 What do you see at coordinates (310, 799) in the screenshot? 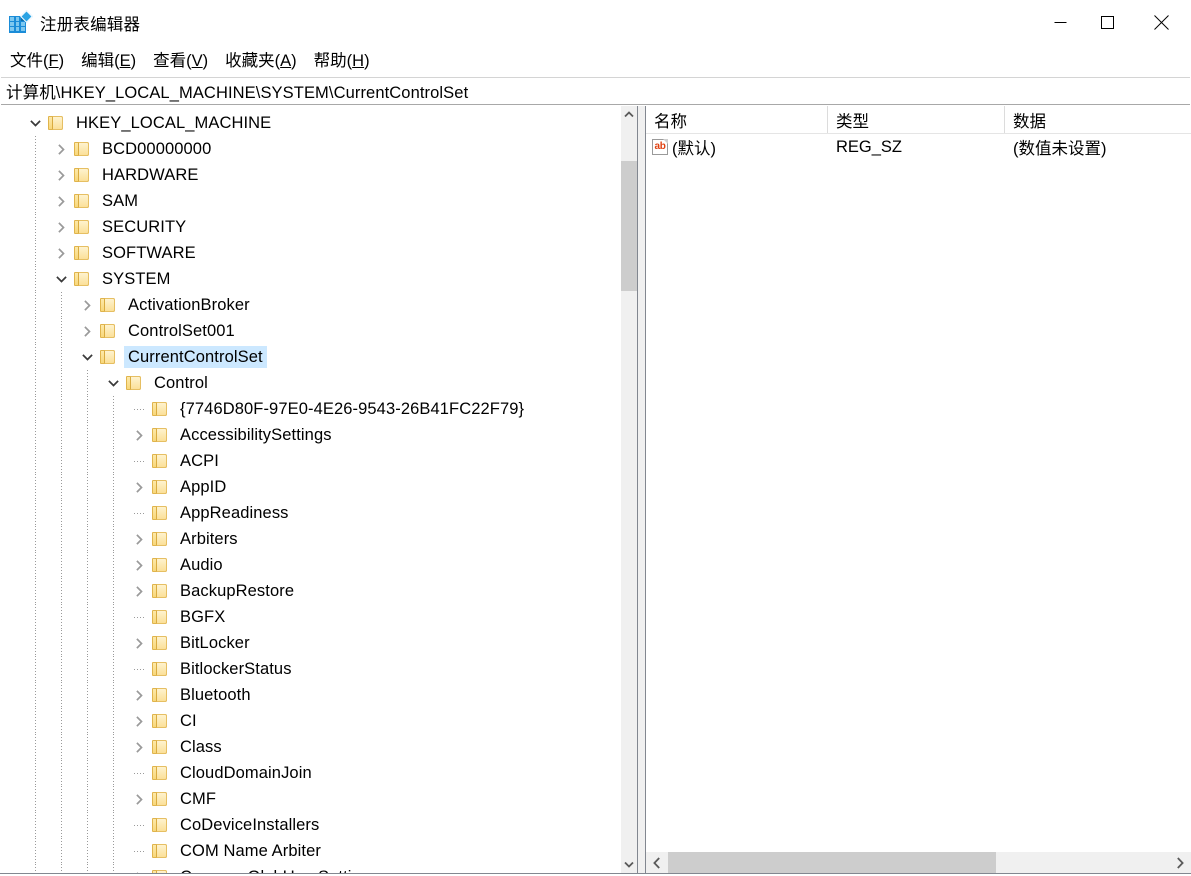
I see `tree-node-cmf: CMF` at bounding box center [310, 799].